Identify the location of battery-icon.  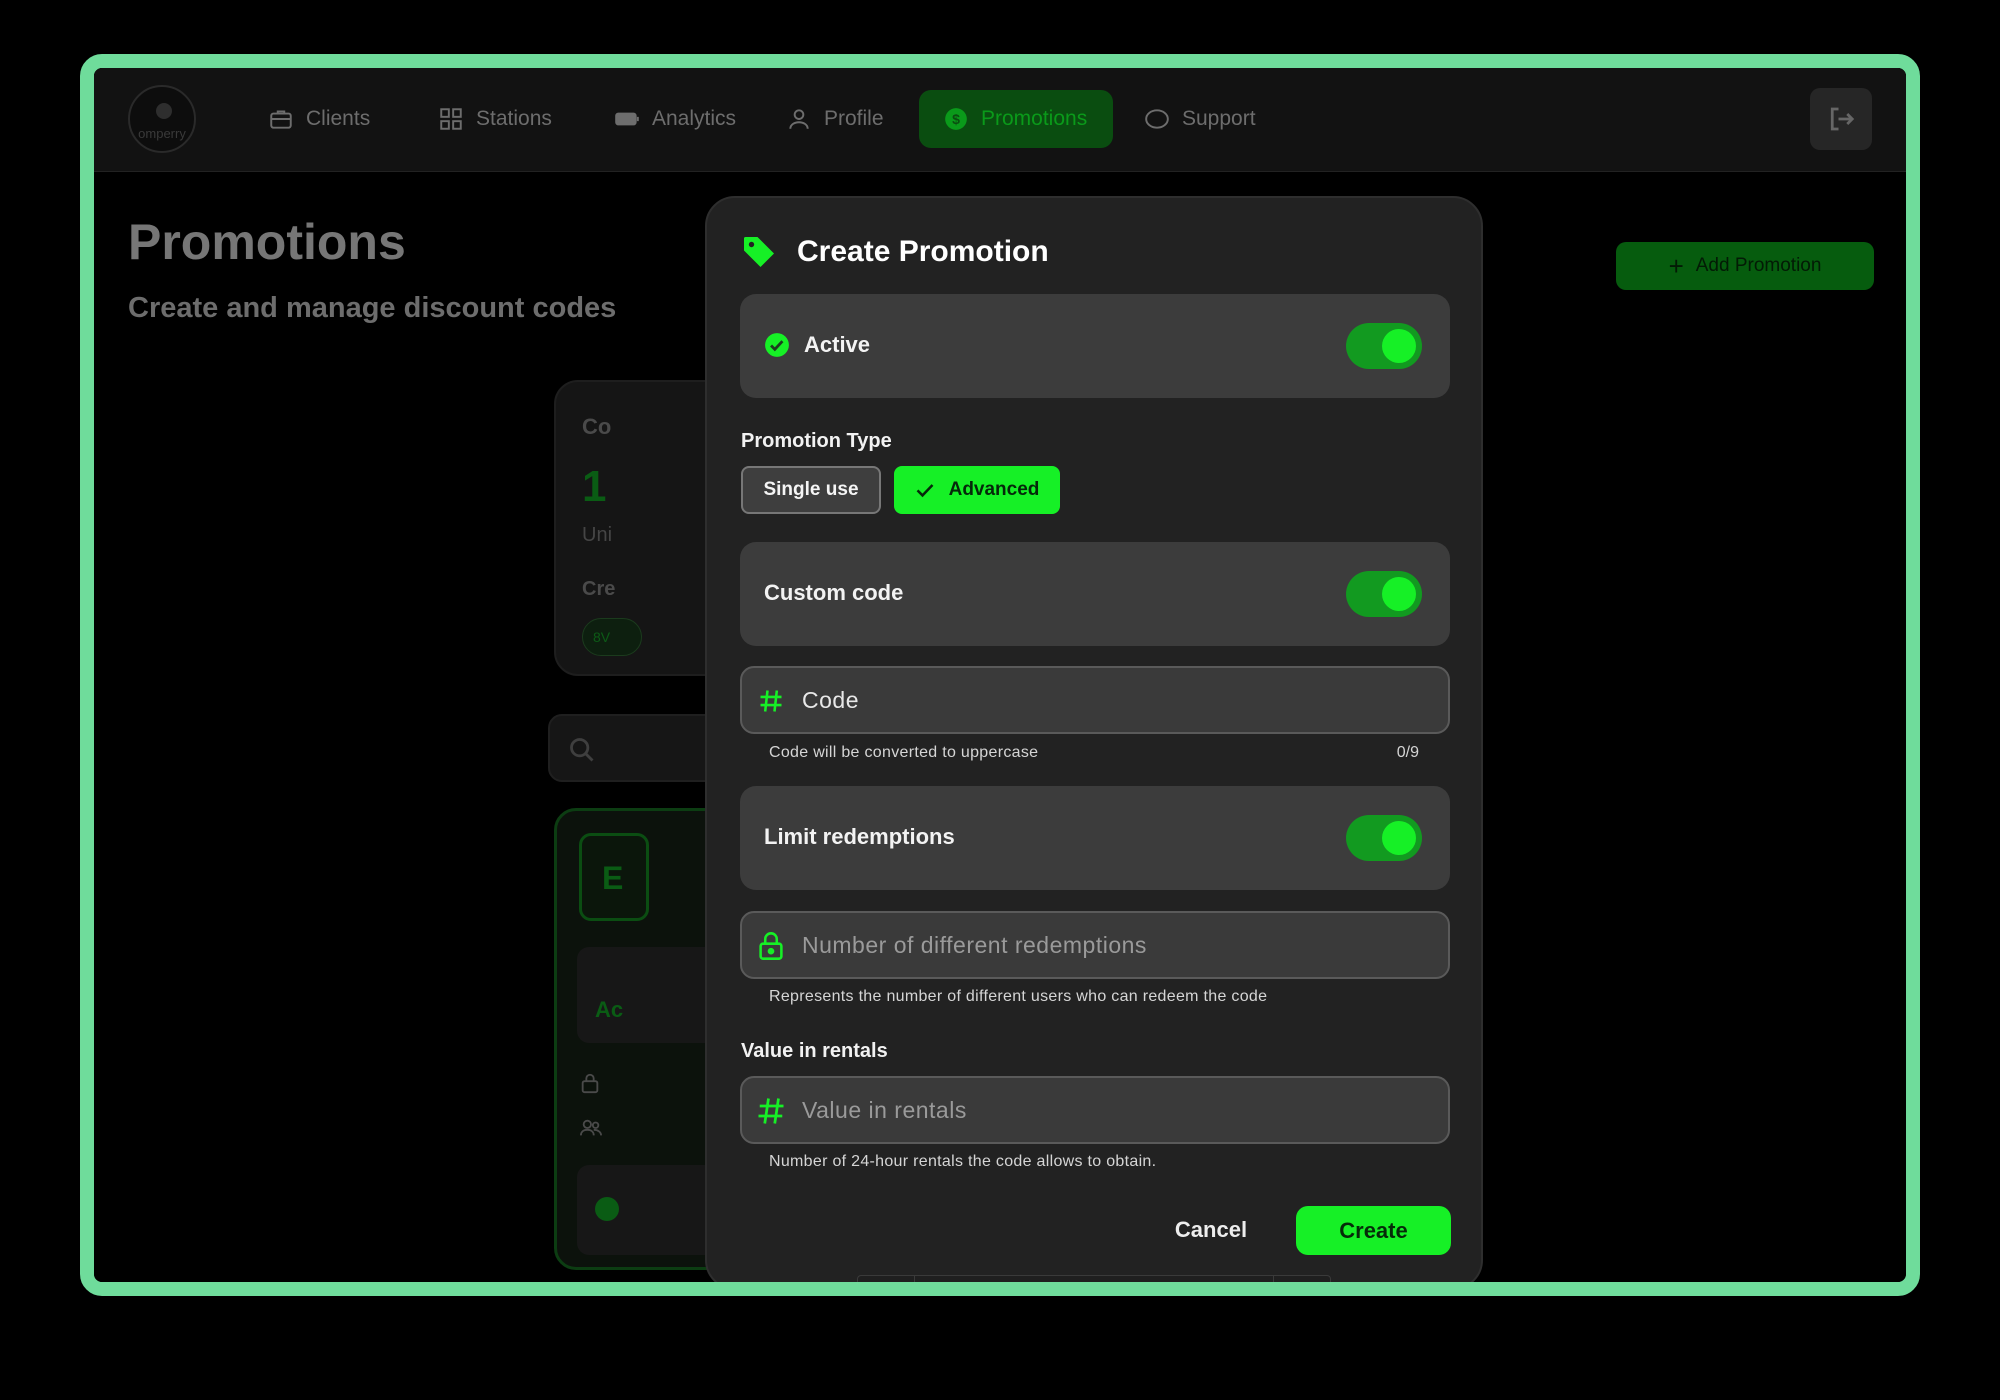
(627, 119).